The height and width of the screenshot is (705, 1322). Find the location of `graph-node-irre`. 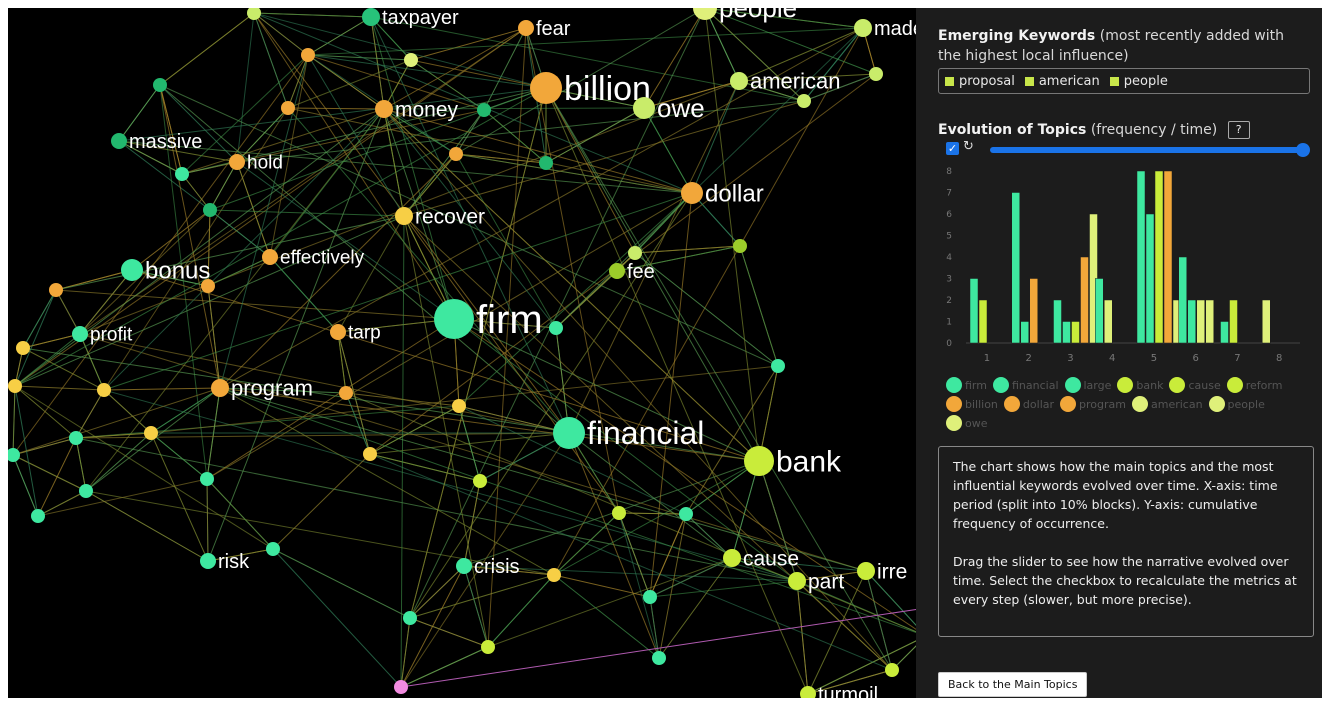

graph-node-irre is located at coordinates (866, 571).